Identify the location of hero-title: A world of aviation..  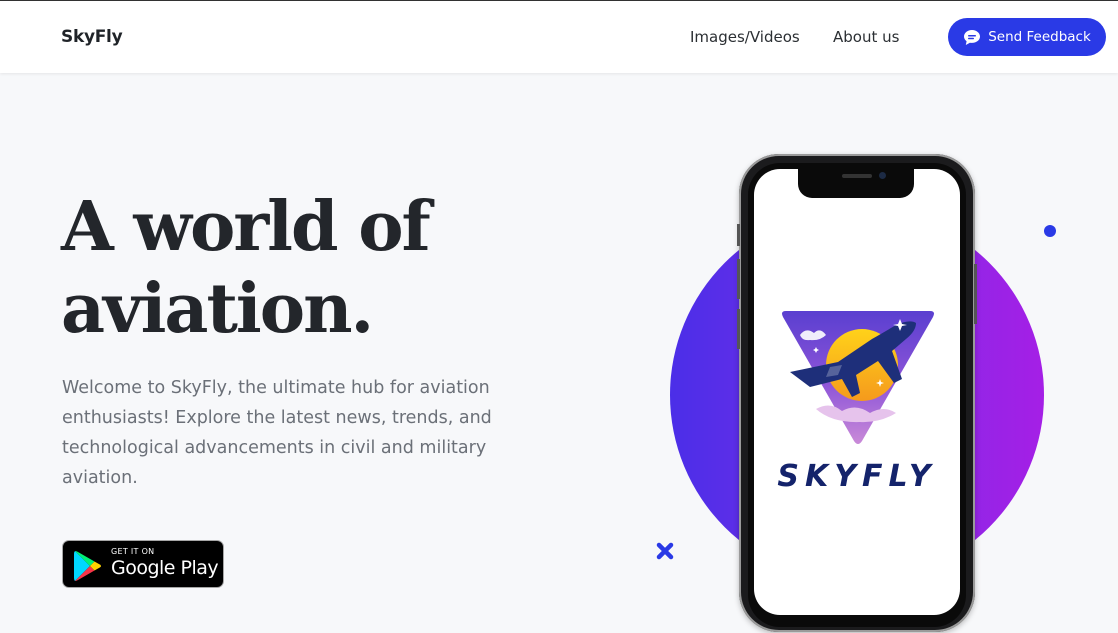
(321, 268).